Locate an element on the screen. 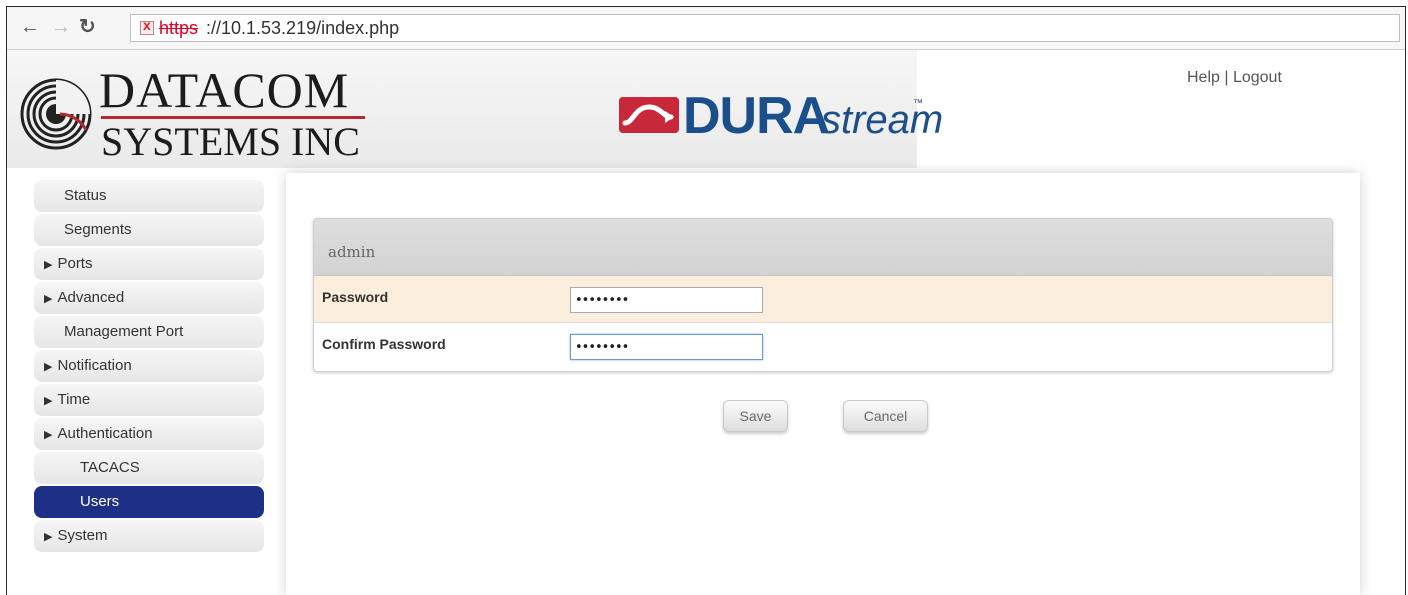 The image size is (1408, 595). sidebar-item-label: Ports is located at coordinates (75, 263).